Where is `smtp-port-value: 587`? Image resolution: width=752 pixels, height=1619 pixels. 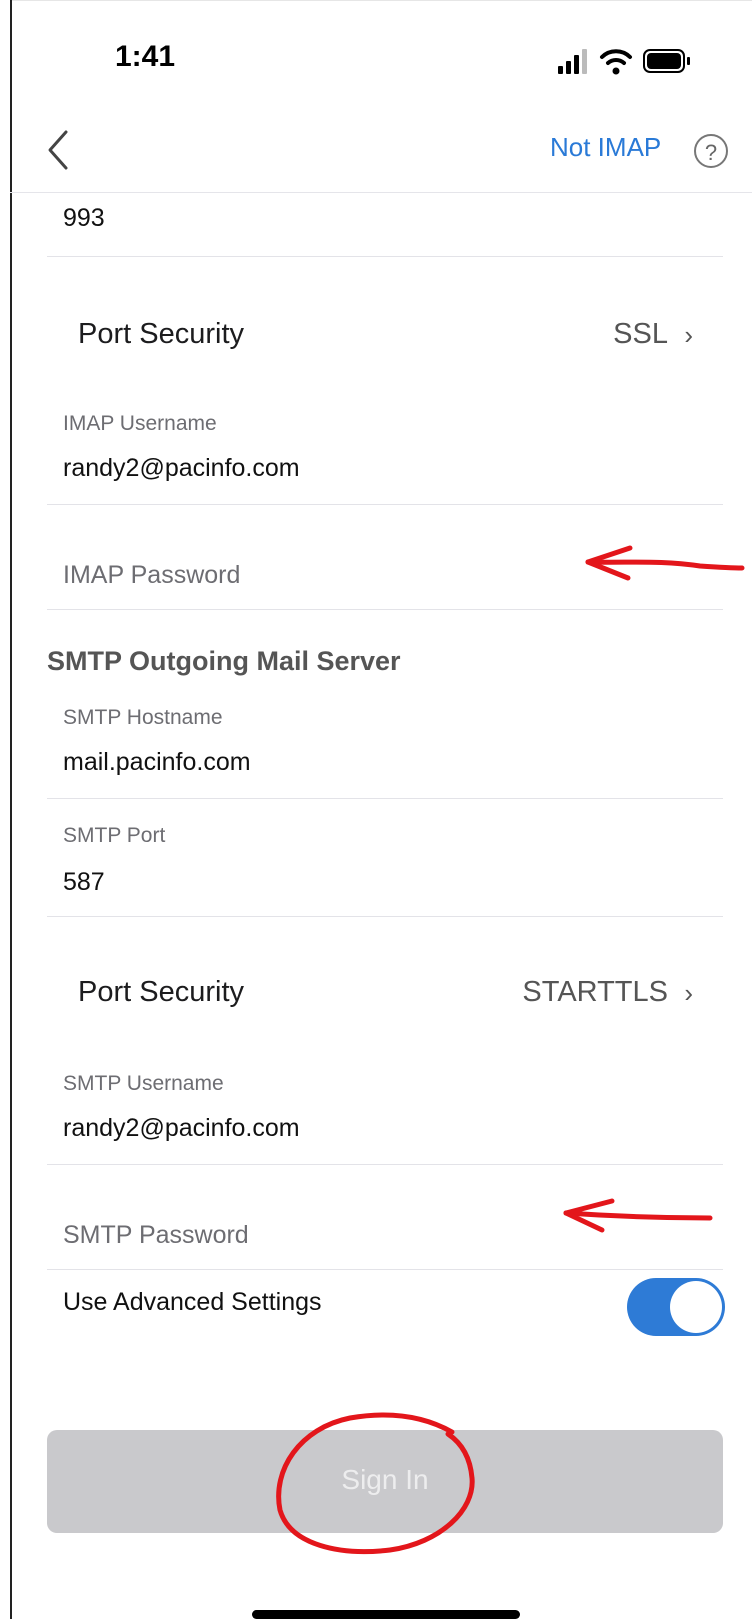
smtp-port-value: 587 is located at coordinates (84, 882).